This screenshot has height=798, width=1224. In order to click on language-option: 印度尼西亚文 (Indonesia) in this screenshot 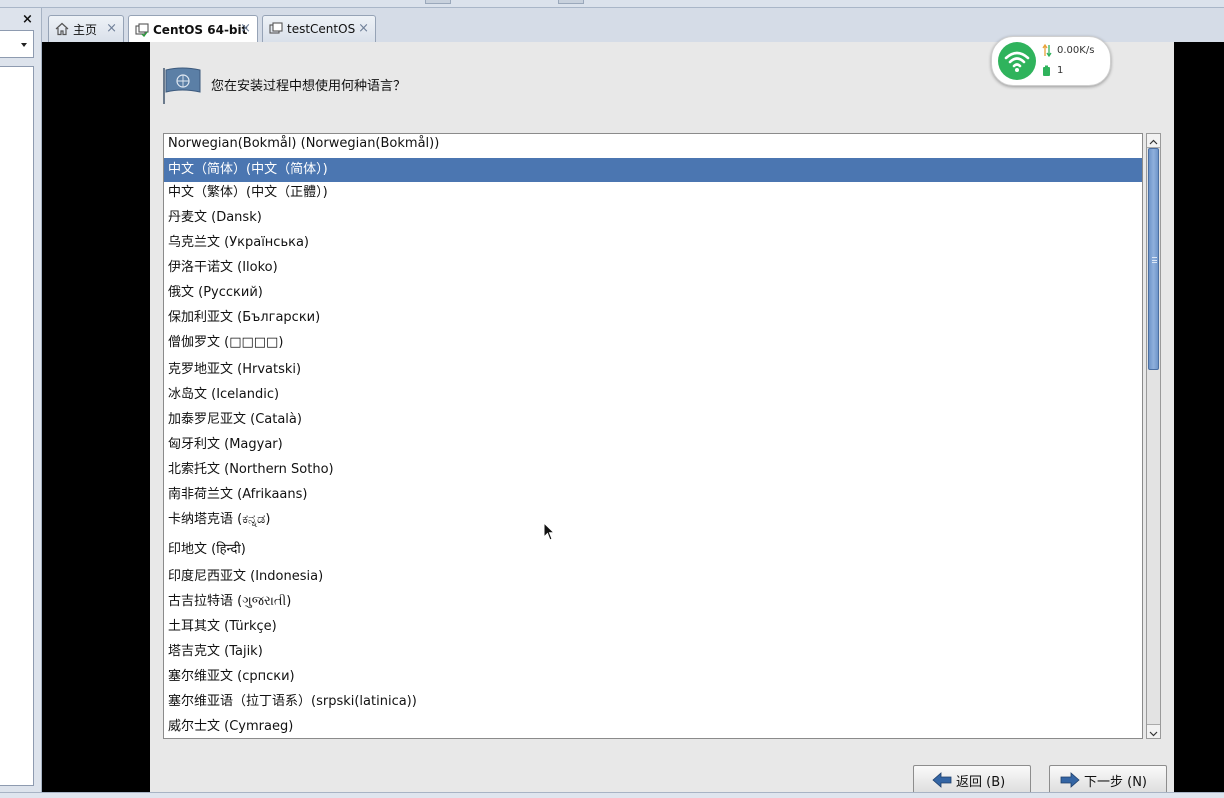, I will do `click(653, 578)`.